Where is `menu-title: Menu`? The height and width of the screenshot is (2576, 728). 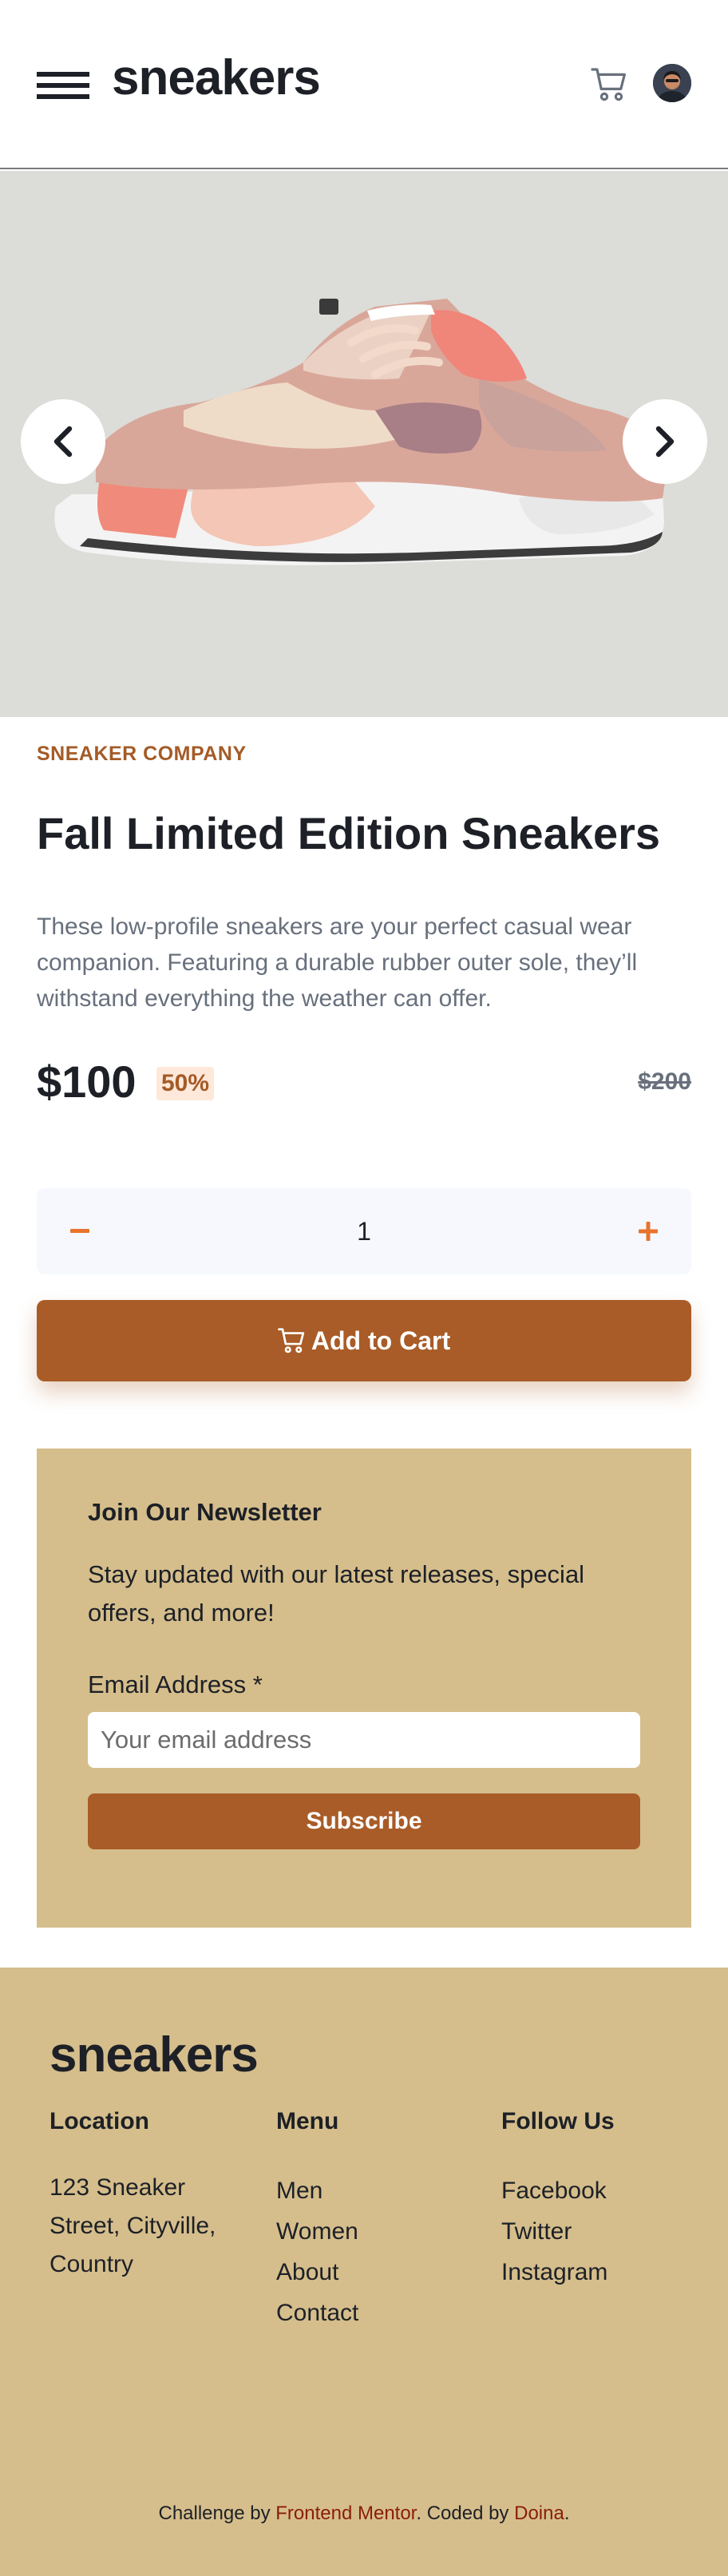
menu-title: Menu is located at coordinates (307, 2121).